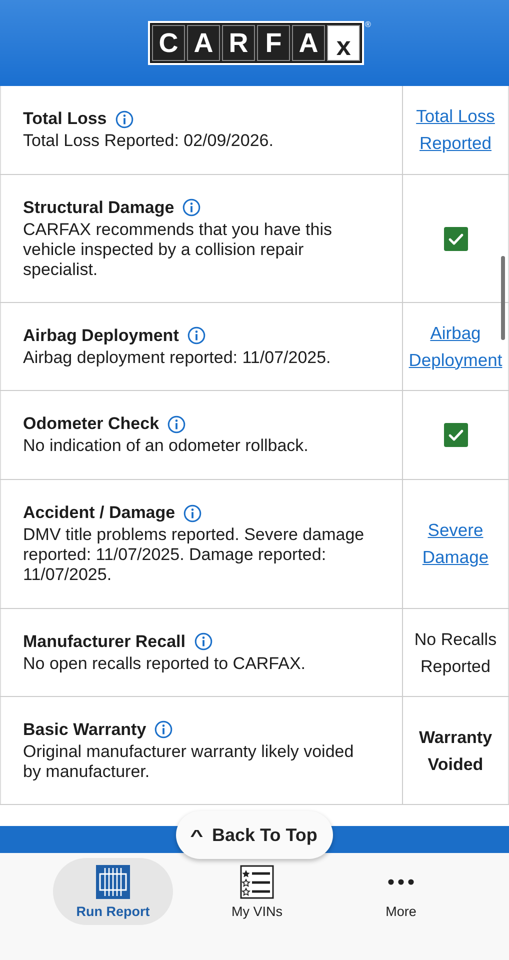 The image size is (509, 960). Describe the element at coordinates (254, 835) in the screenshot. I see `back-to-top-button: ^ Back To Top` at that location.